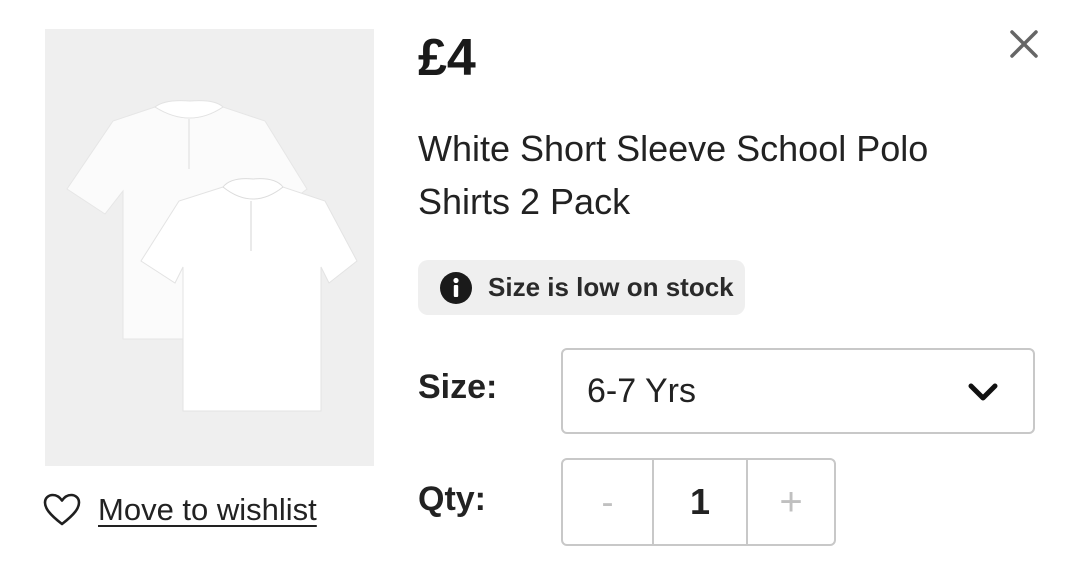 This screenshot has height=577, width=1080. I want to click on qty-increment-button: +, so click(791, 502).